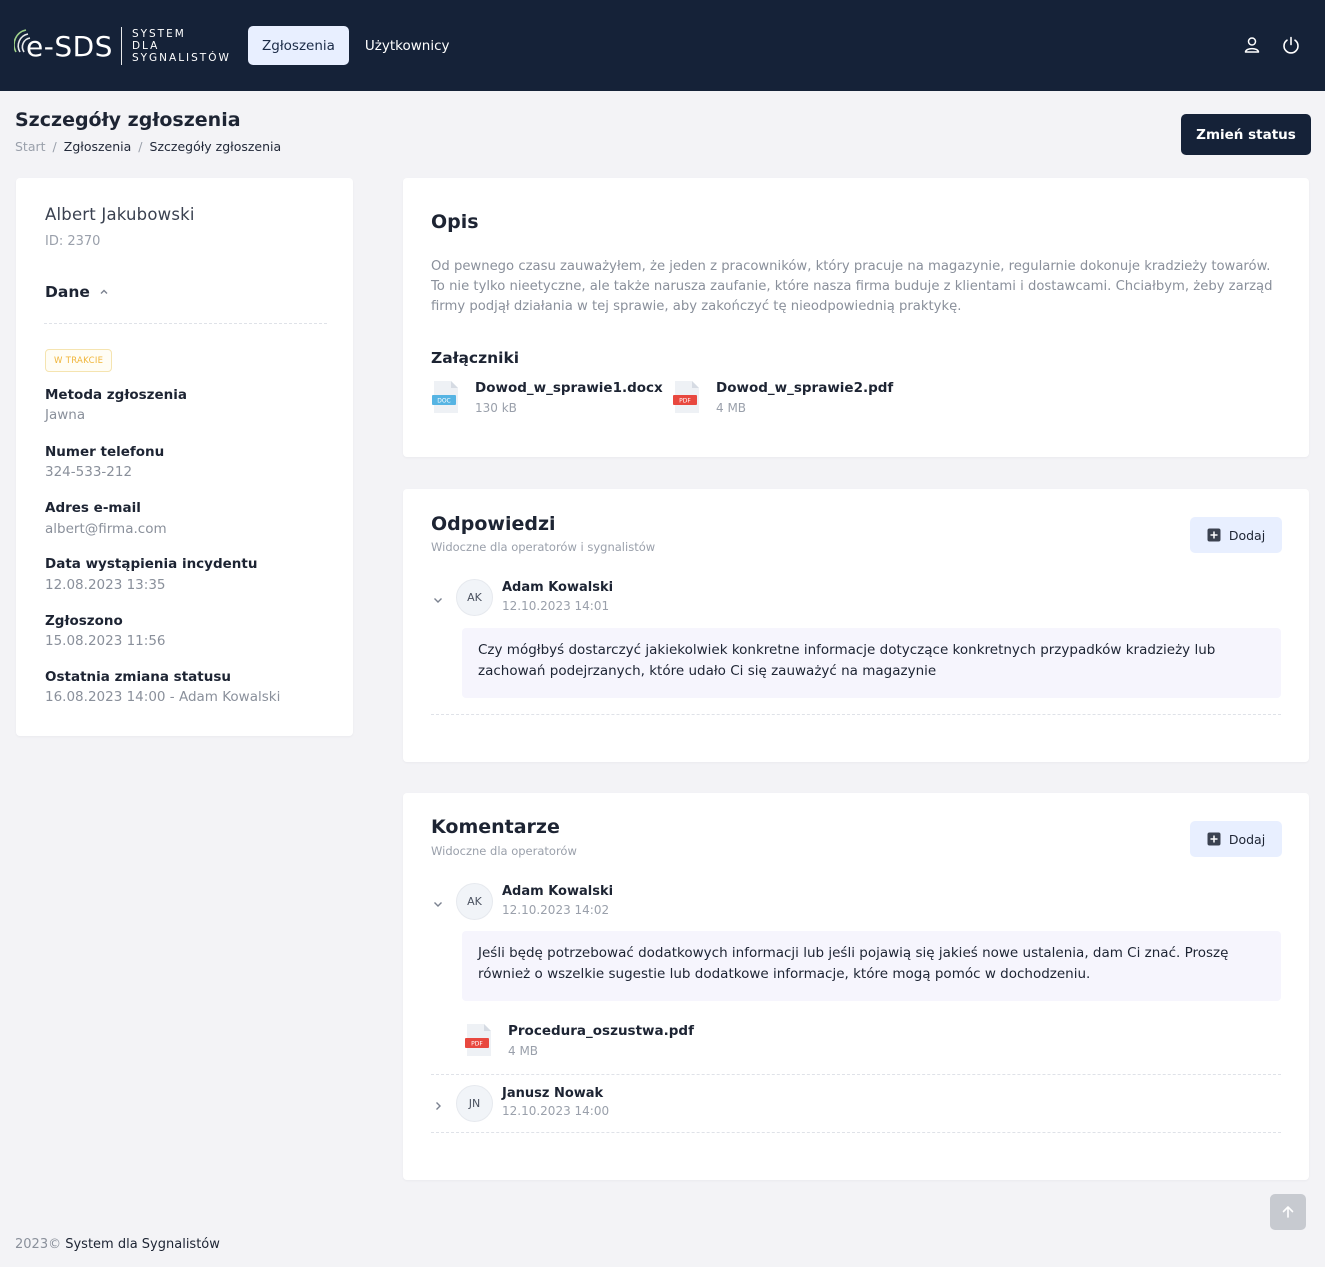 The width and height of the screenshot is (1325, 1267). I want to click on logo: e-SDS SYSTEM DLA SYGNALISTÓW, so click(122, 46).